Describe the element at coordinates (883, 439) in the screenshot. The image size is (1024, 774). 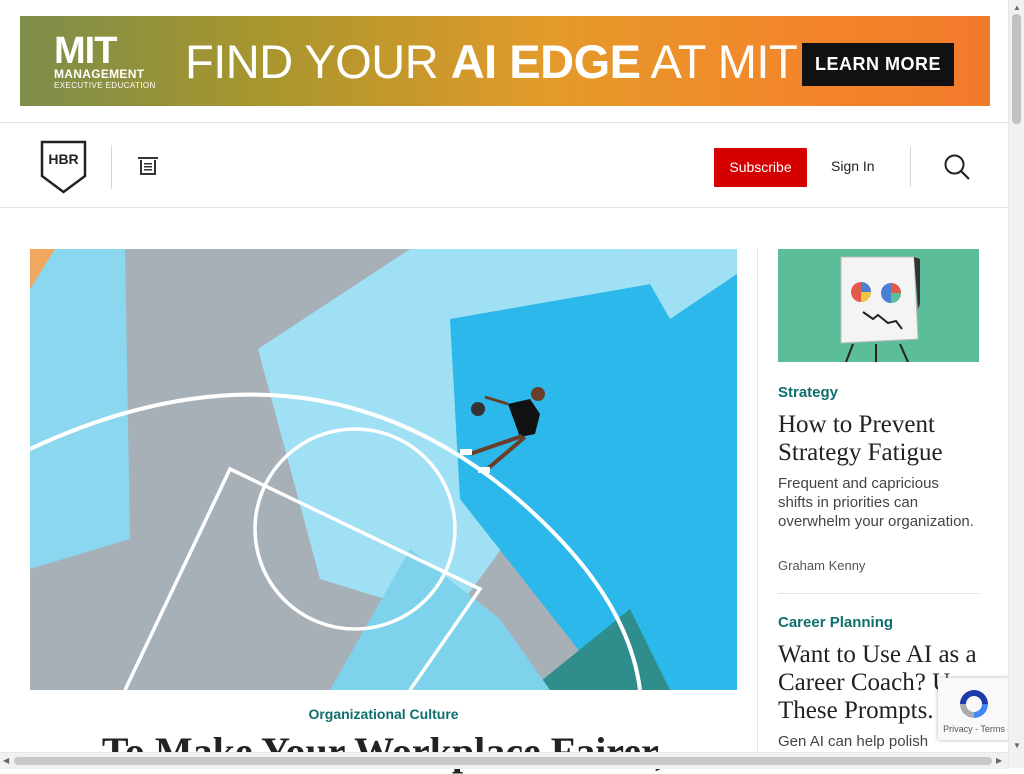
I see `sidebar-article-1-title: How to Prevent Strategy Fatigue` at that location.